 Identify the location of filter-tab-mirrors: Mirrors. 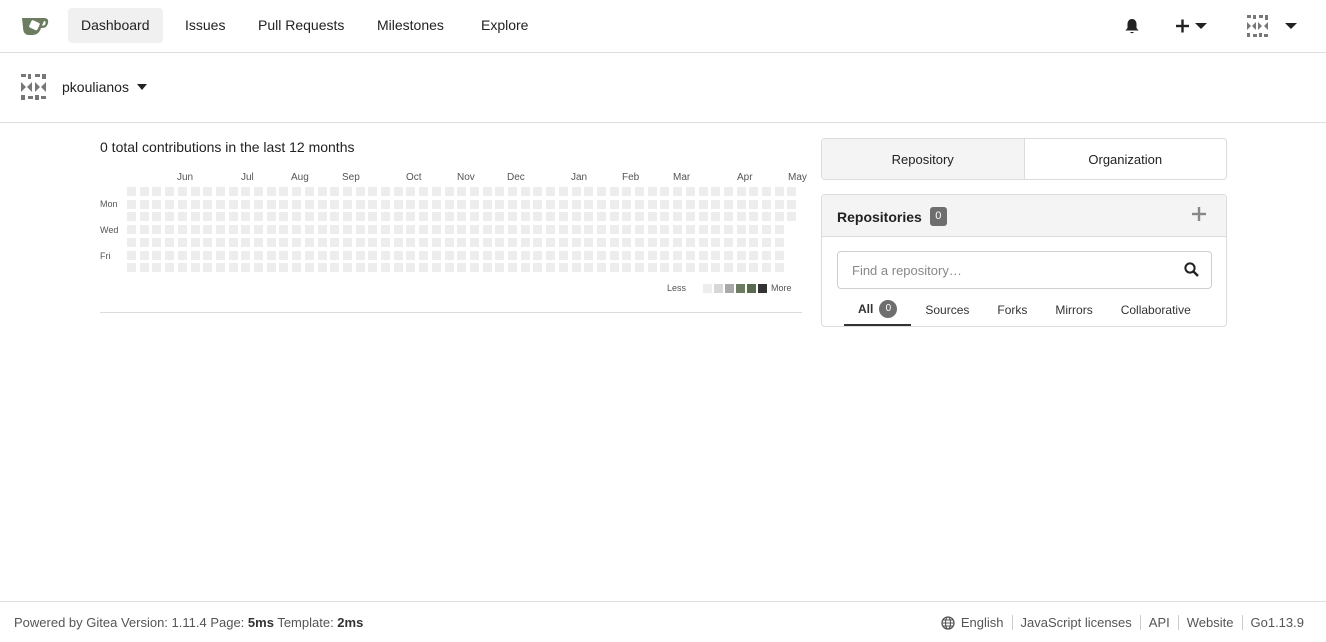
(1073, 310).